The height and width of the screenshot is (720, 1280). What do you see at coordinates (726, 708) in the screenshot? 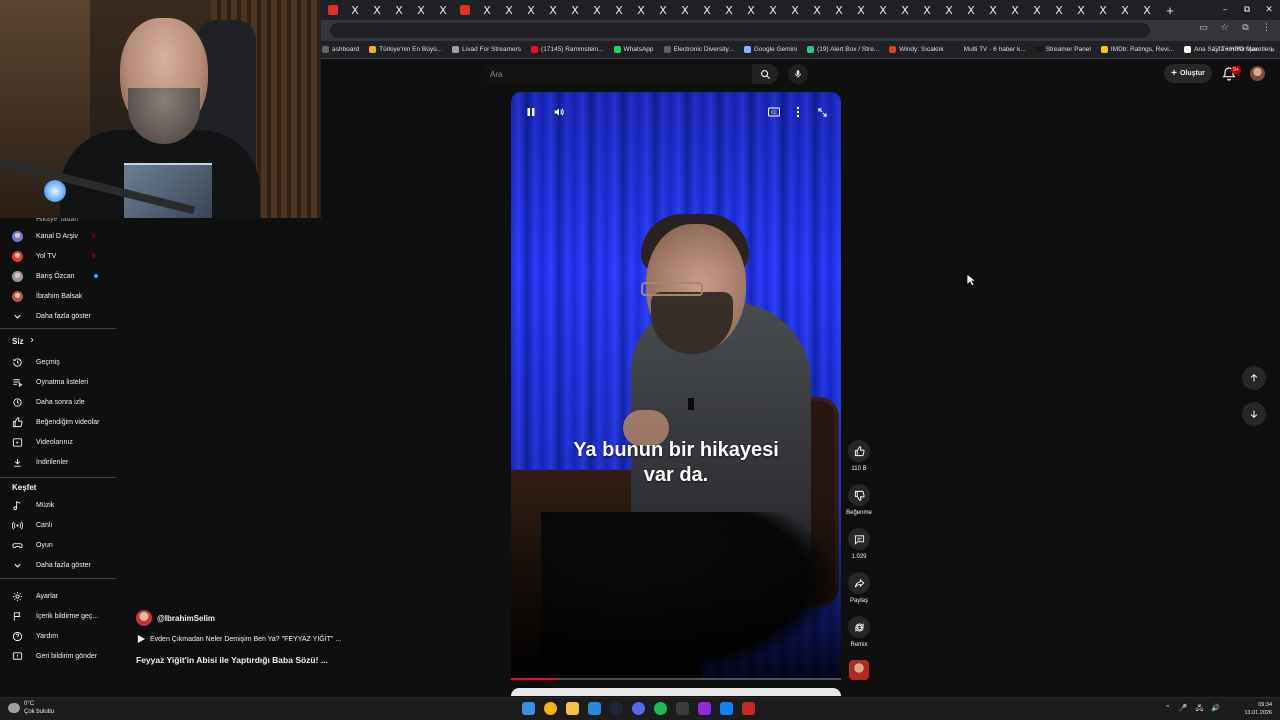
I see `app-icon-azure` at bounding box center [726, 708].